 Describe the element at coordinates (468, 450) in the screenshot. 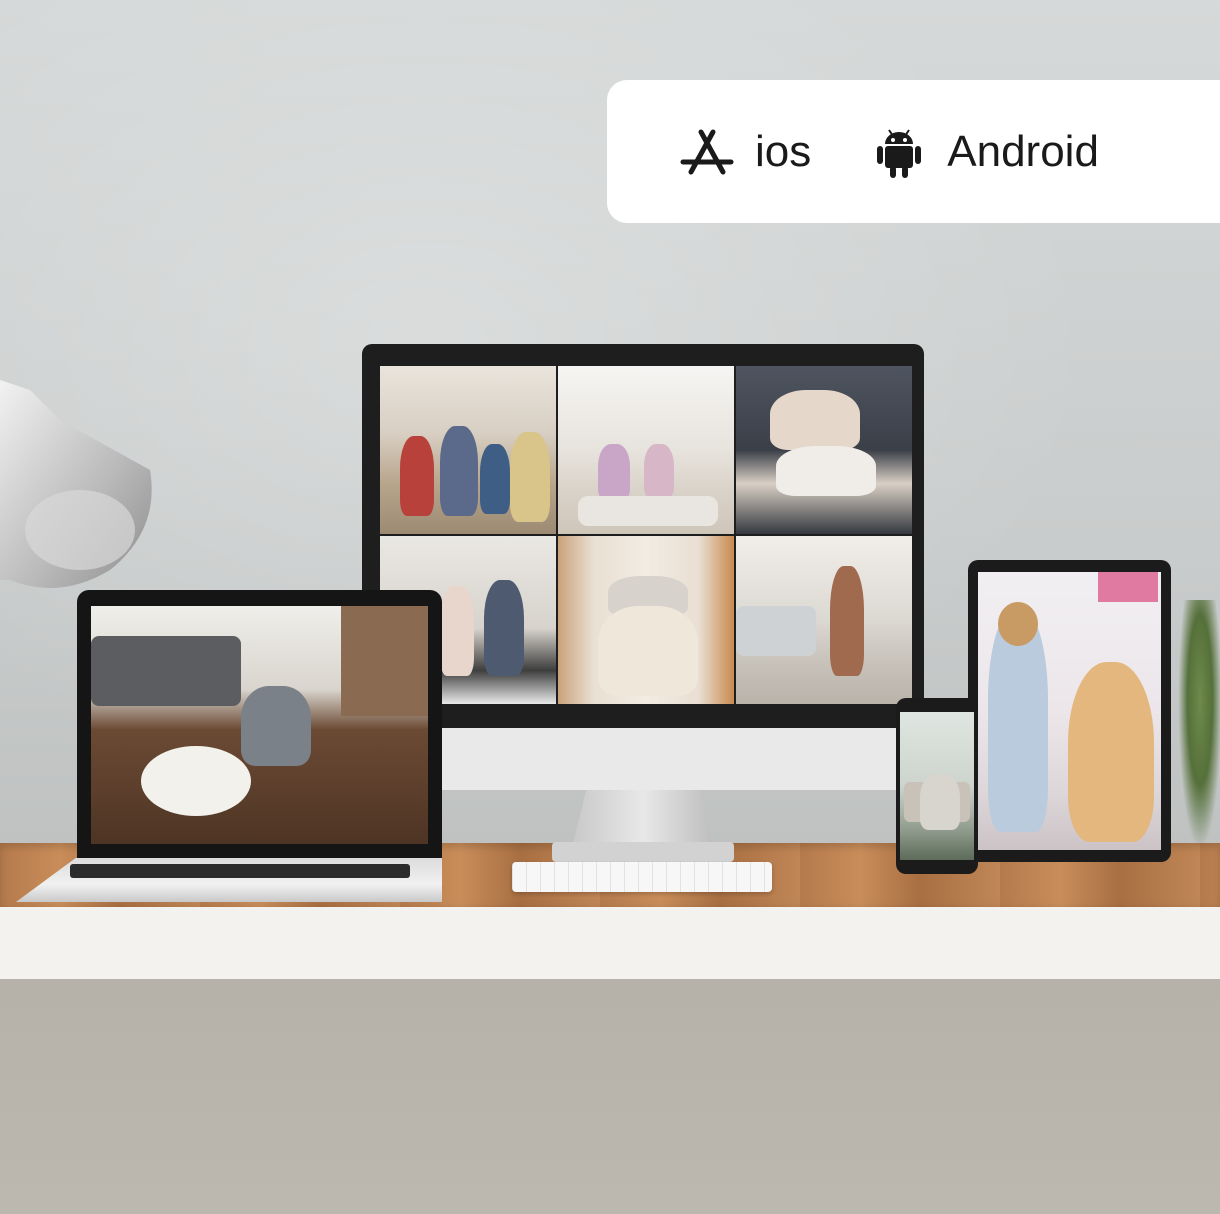

I see `camera-feed-family-living-room` at that location.